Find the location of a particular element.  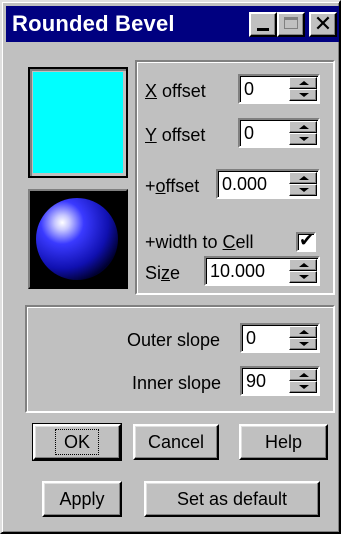

outer-slope-label: Outer slope is located at coordinates (174, 340).